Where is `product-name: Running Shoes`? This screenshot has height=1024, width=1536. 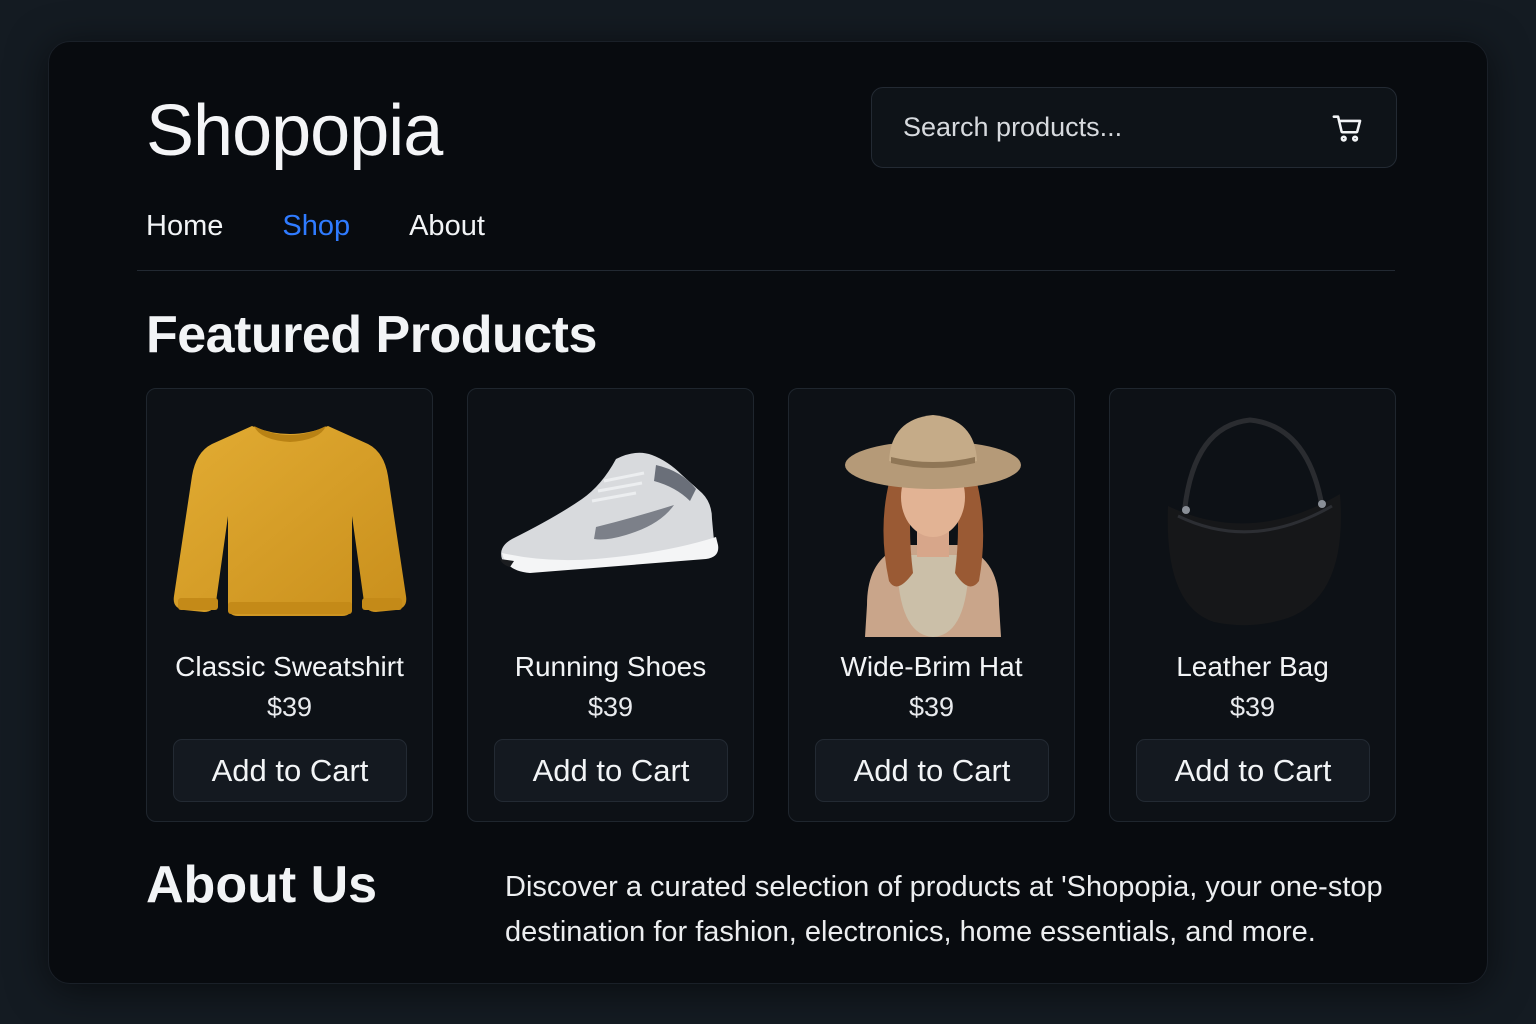 product-name: Running Shoes is located at coordinates (610, 666).